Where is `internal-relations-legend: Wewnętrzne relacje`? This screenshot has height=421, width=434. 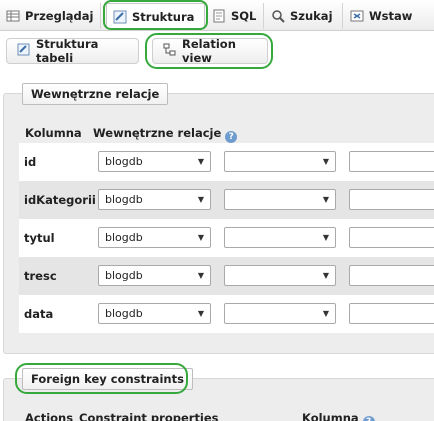 internal-relations-legend: Wewnętrzne relacje is located at coordinates (95, 94).